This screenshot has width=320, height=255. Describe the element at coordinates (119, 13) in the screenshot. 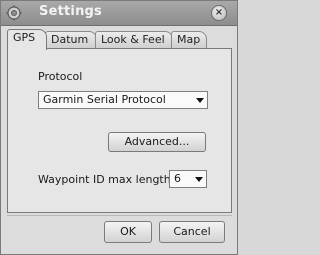

I see `title-bar: Settings ×` at that location.